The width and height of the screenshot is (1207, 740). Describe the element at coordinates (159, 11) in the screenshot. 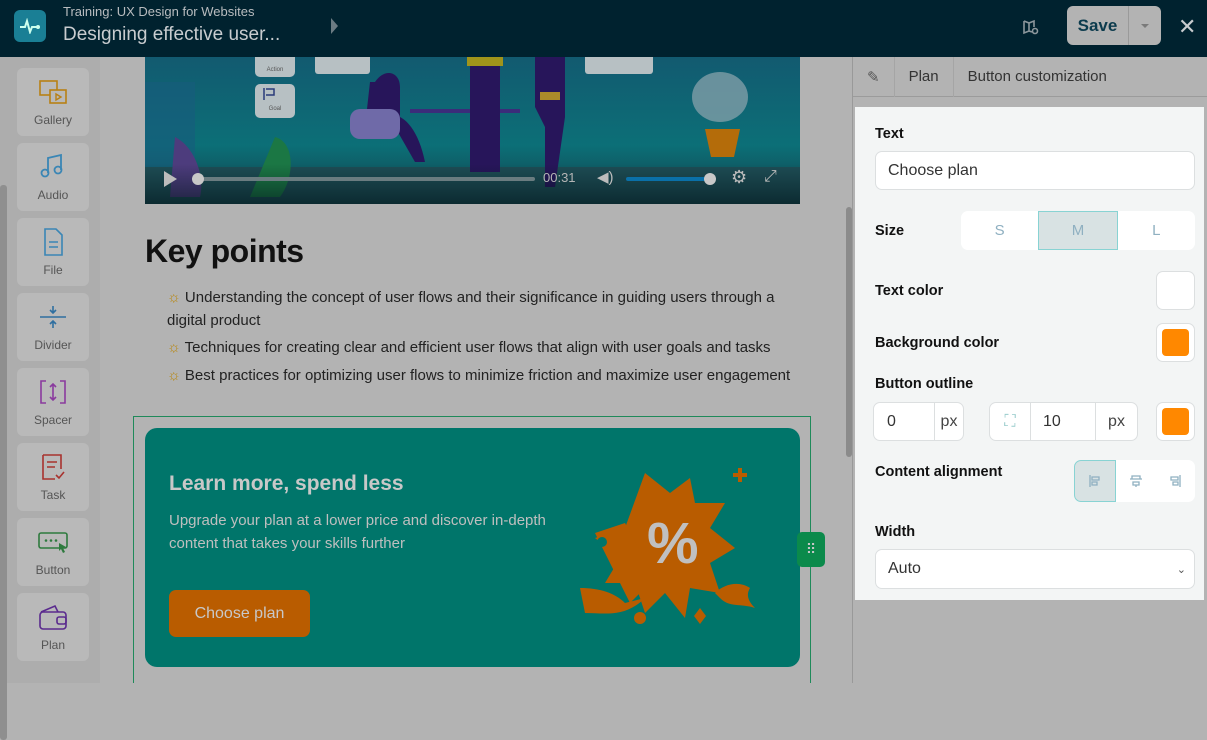

I see `course-title: Training: UX Design for Websites` at that location.